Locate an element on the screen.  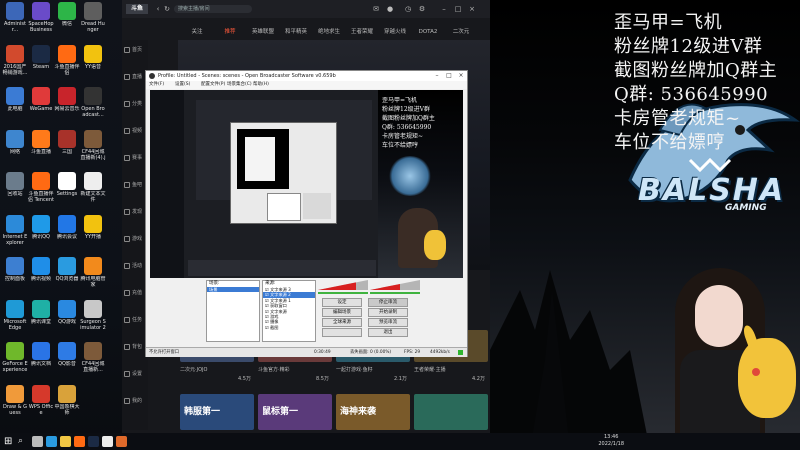
tab-4: 绝地求生 is located at coordinates (329, 32).